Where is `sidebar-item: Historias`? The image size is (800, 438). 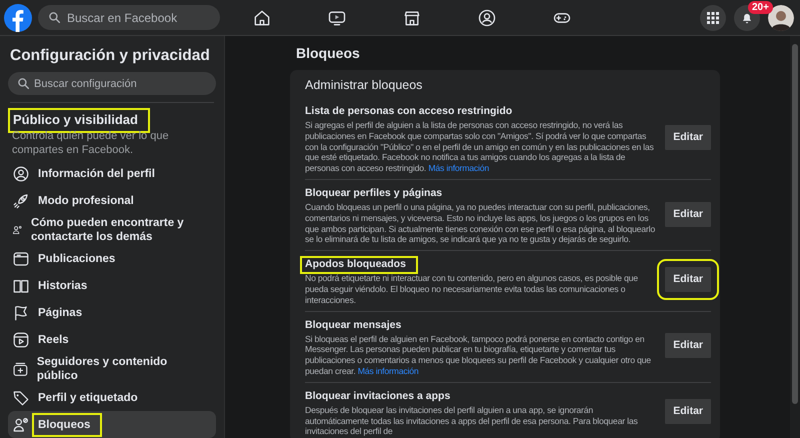 sidebar-item: Historias is located at coordinates (112, 285).